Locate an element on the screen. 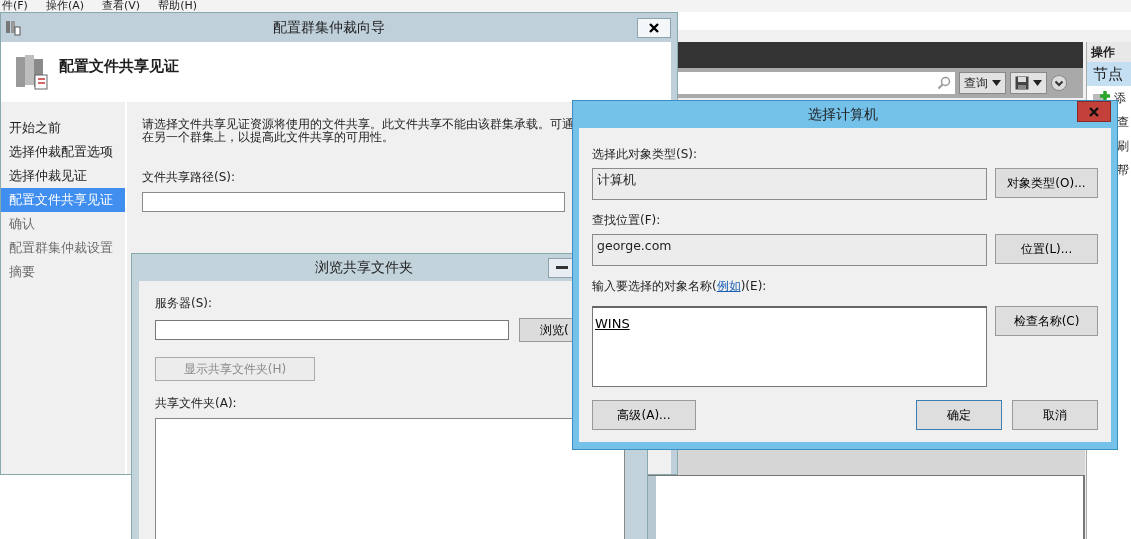  section-header: 节点 is located at coordinates (1109, 74).